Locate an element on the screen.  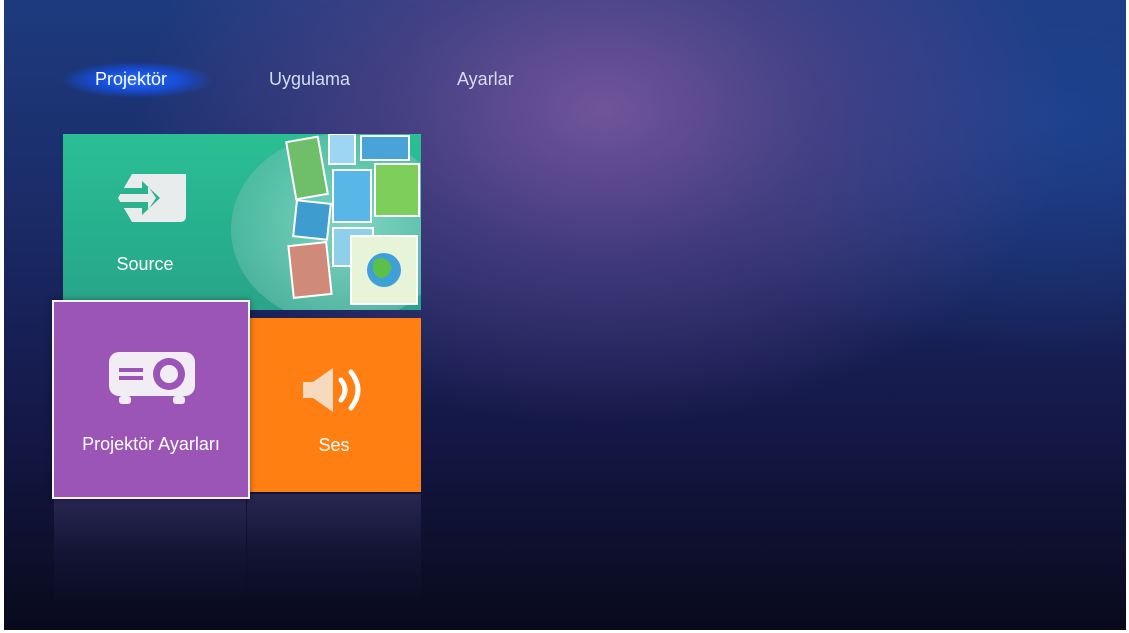
sound-label: Ses is located at coordinates (334, 445).